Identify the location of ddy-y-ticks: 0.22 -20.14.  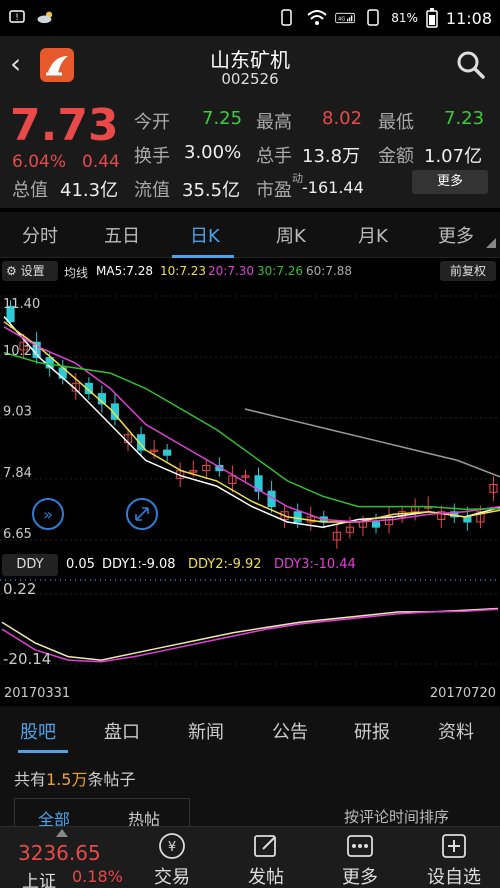
(27, 624).